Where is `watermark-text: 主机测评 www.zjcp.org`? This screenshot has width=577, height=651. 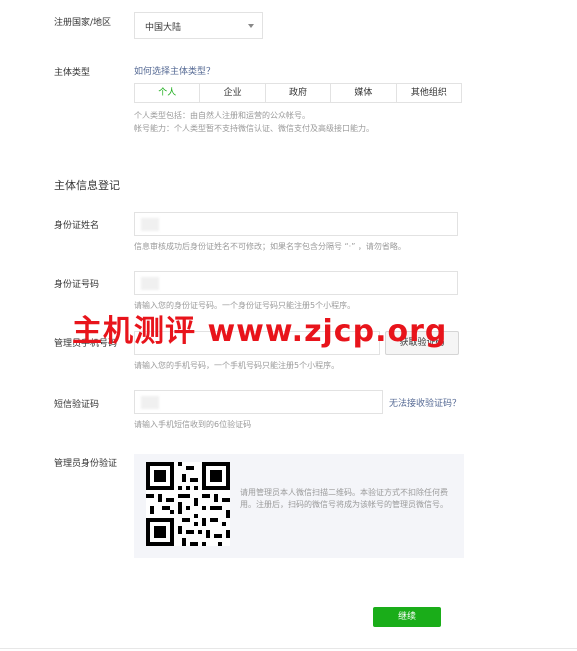 watermark-text: 主机测评 www.zjcp.org is located at coordinates (260, 331).